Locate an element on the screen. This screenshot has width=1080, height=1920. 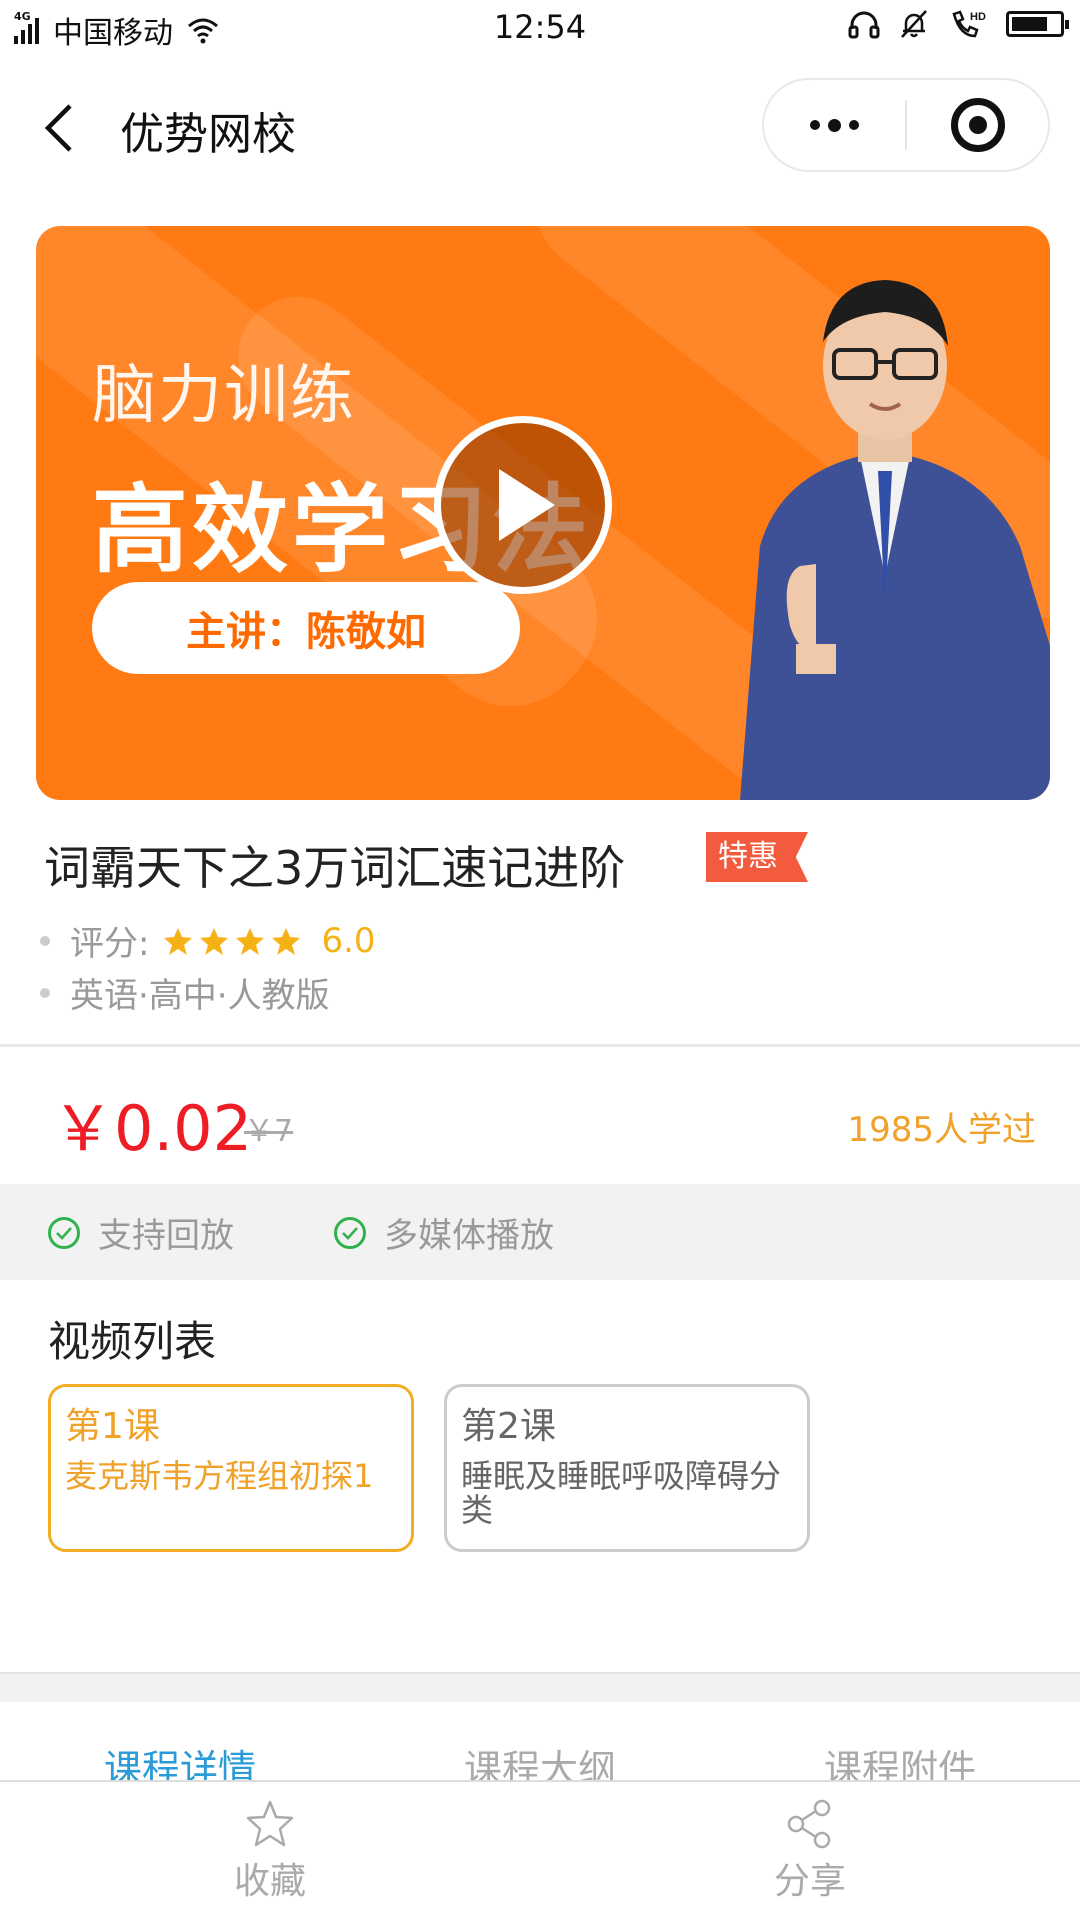
detail-tabs: 课程详情 课程大纲 课程附件 is located at coordinates (540, 1746).